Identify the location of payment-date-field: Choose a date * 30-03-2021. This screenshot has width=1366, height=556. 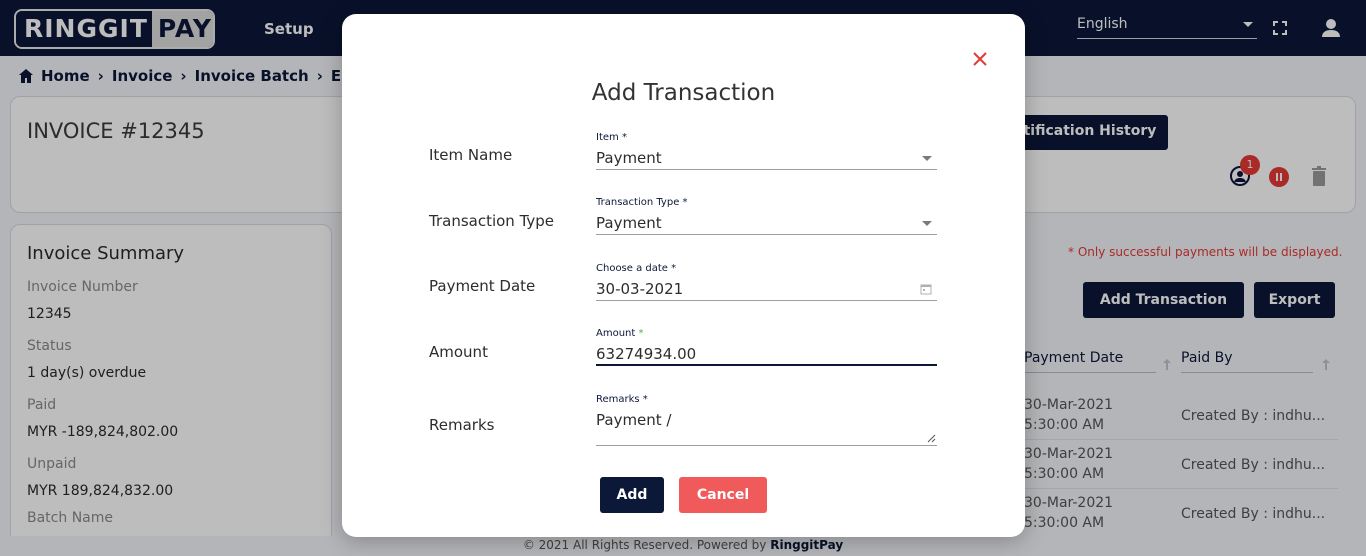
(766, 282).